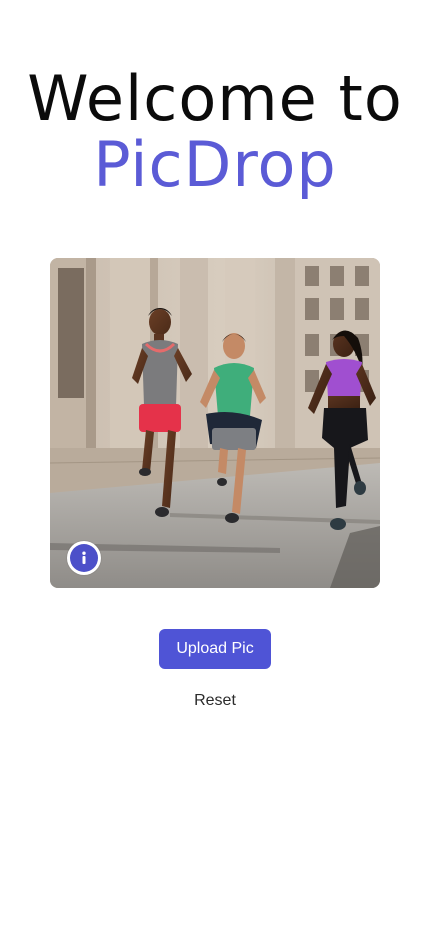 The image size is (430, 932). What do you see at coordinates (215, 98) in the screenshot?
I see `title-welcome-text: Welcome to` at bounding box center [215, 98].